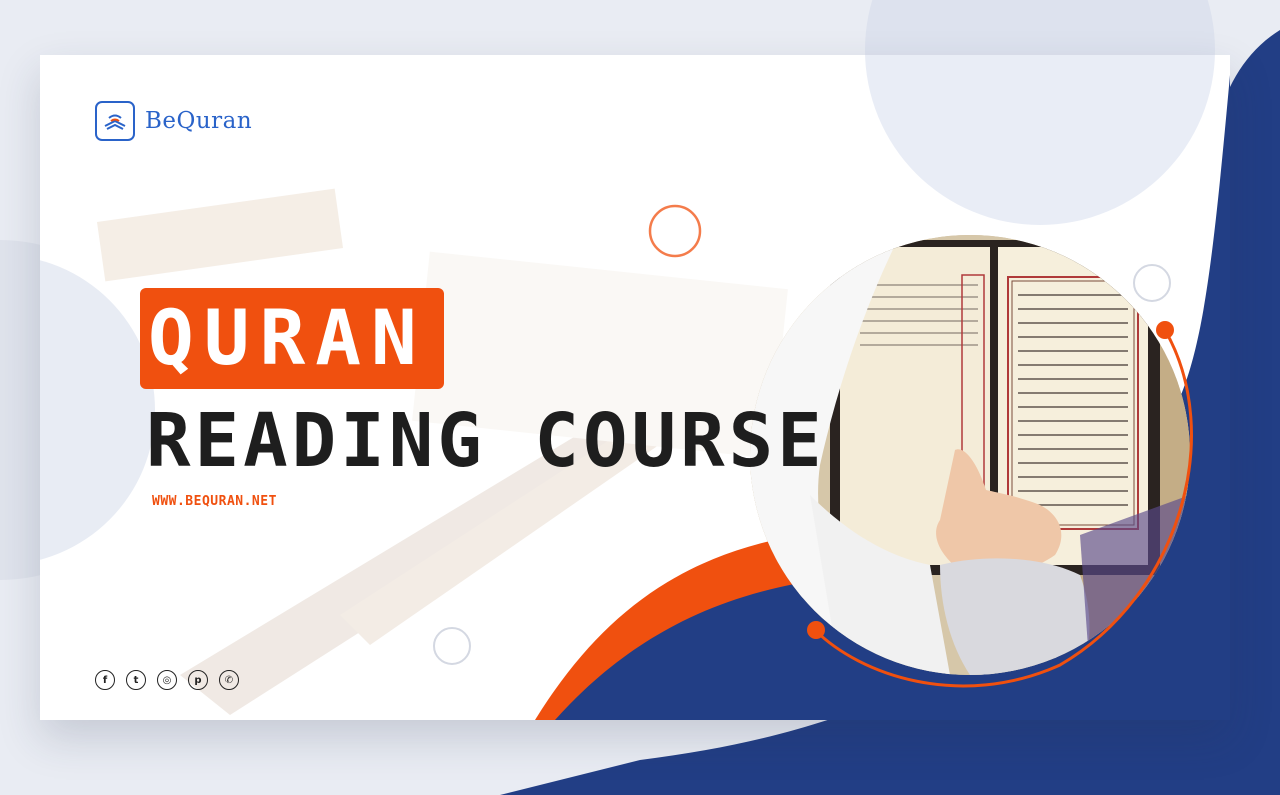 This screenshot has height=795, width=1280. I want to click on whatsapp-icon: ✆, so click(229, 680).